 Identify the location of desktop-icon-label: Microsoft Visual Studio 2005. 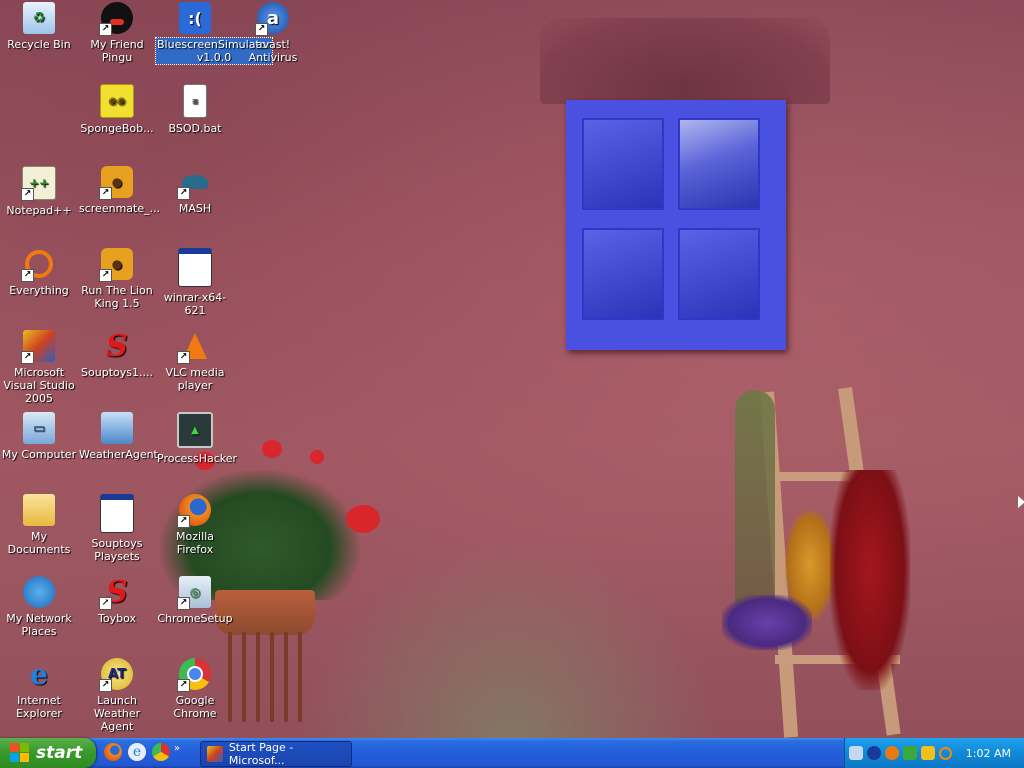
(39, 385).